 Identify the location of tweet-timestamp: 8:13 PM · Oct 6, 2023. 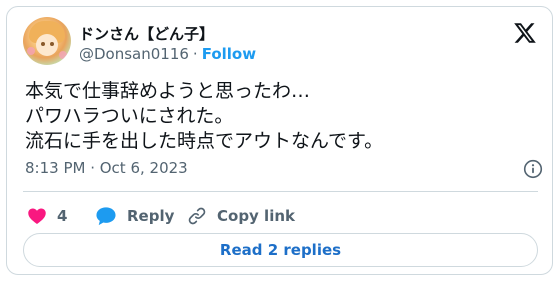
(106, 168).